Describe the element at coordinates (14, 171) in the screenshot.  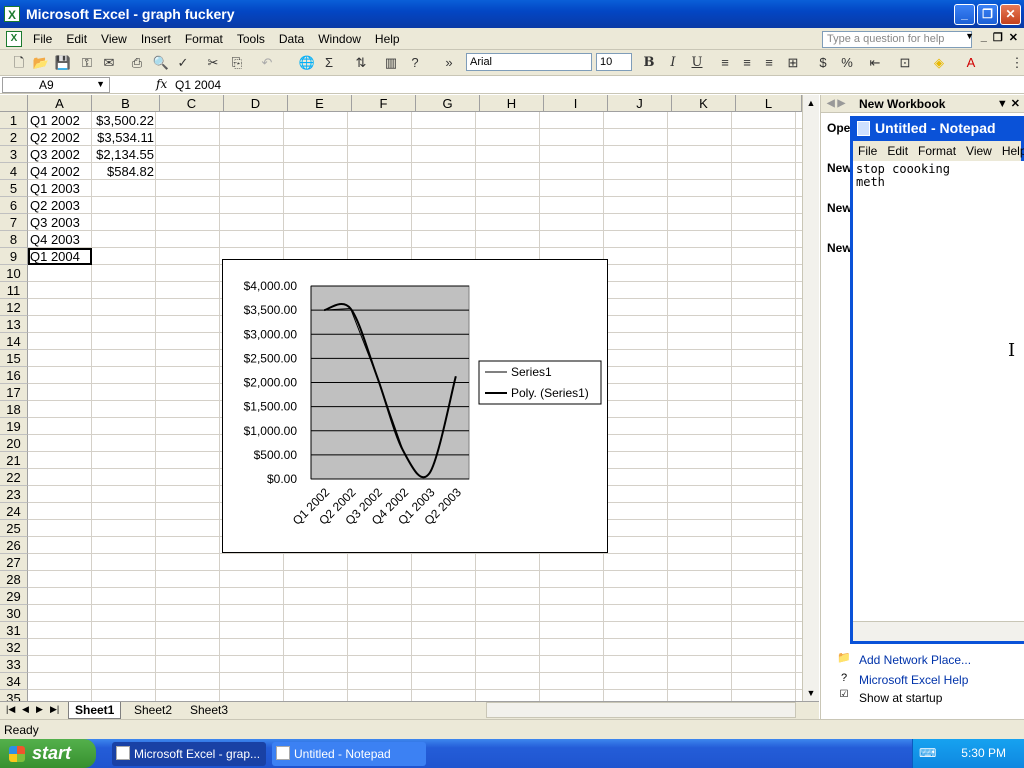
I see `row-header: 4` at that location.